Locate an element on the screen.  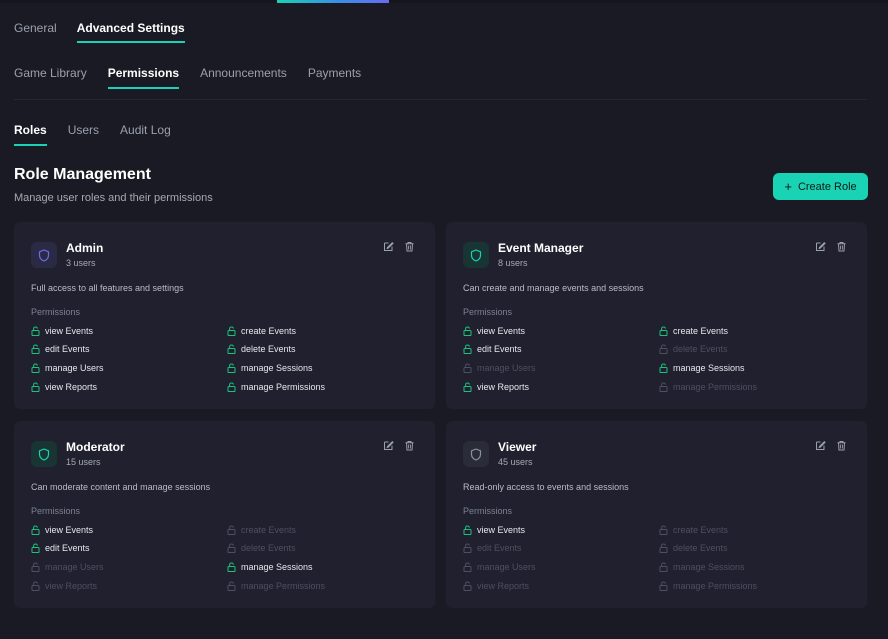
tab-advanced-settings: Advanced Settings is located at coordinates (130, 32).